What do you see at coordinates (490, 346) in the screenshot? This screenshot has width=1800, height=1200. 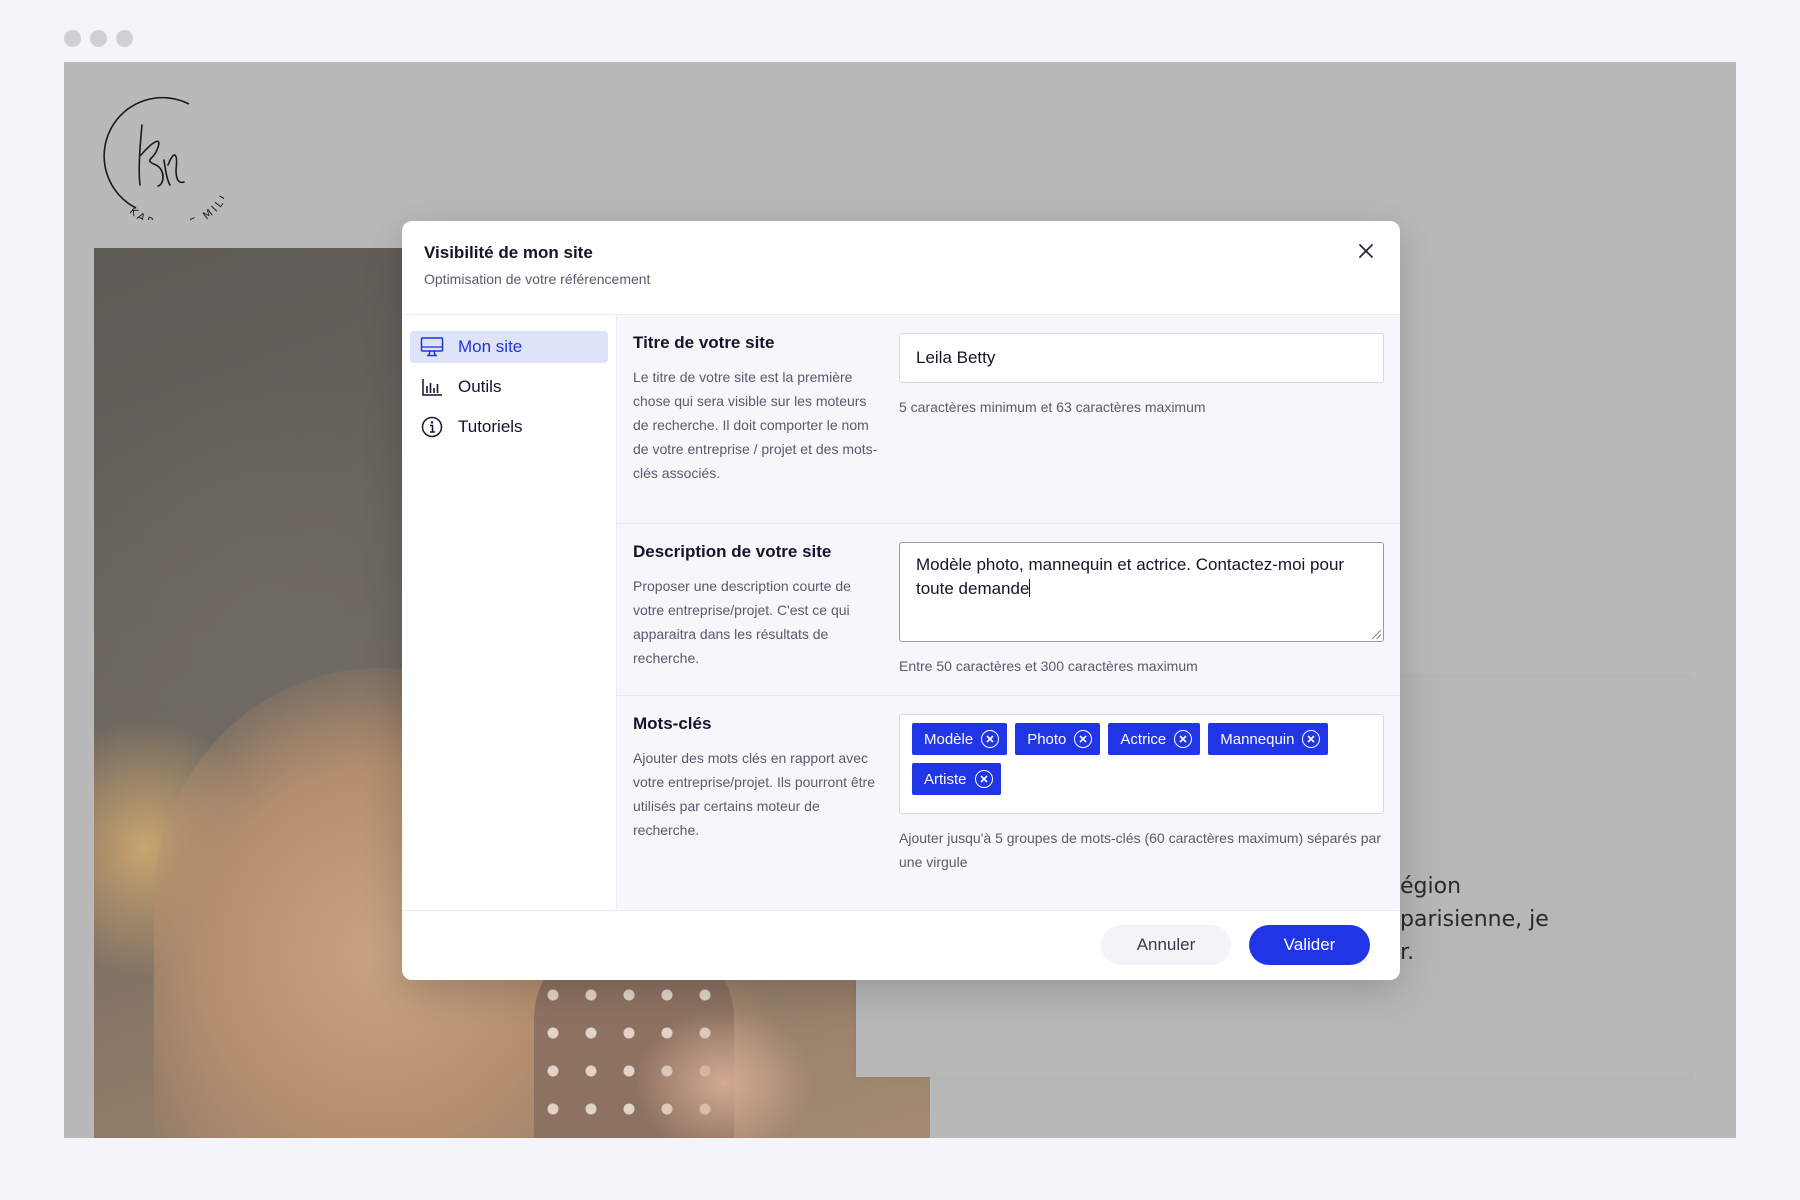 I see `sidebar-item-label: Mon site` at bounding box center [490, 346].